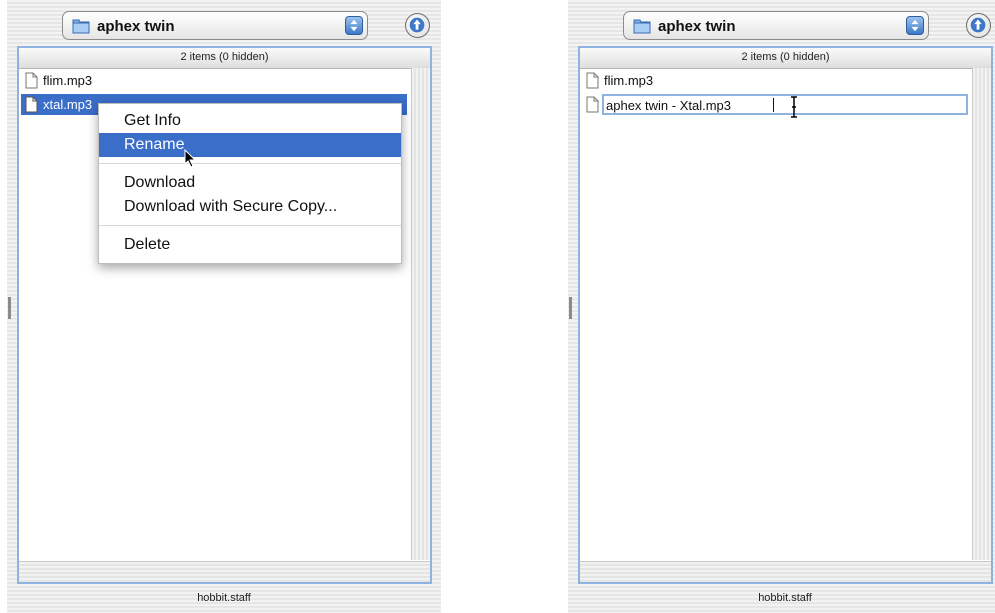  Describe the element at coordinates (152, 120) in the screenshot. I see `menu-item-label: Get Info` at that location.